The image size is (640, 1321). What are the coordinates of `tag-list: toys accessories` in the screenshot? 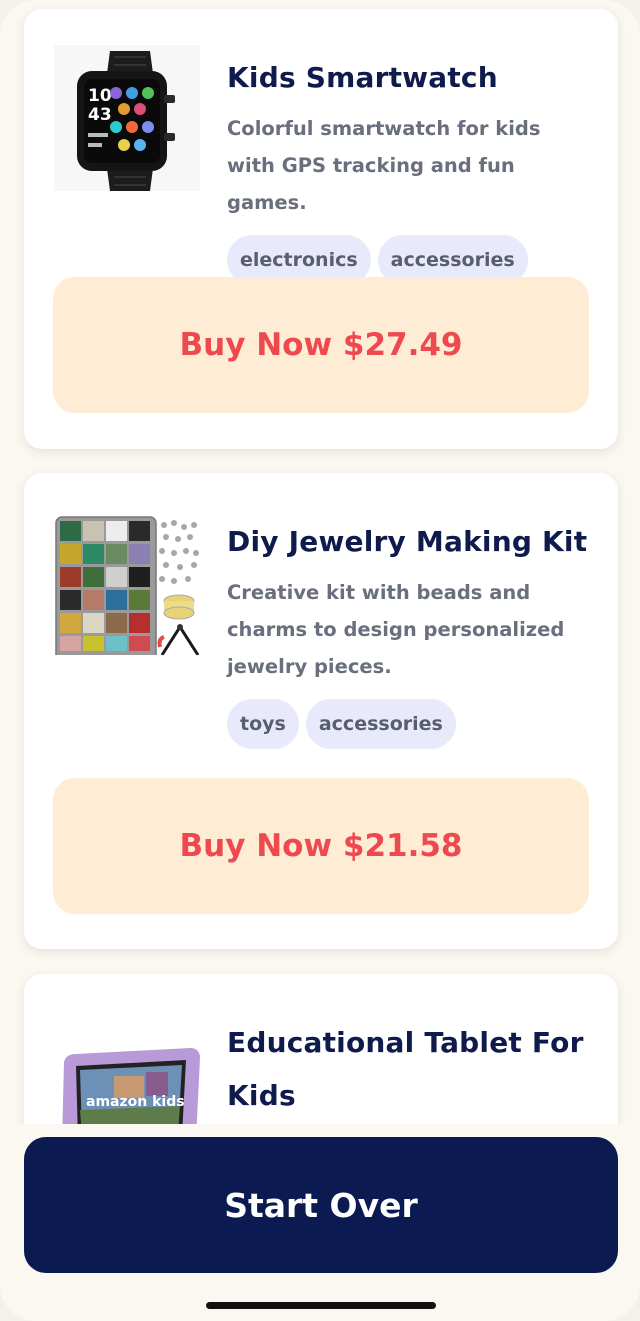 It's located at (407, 724).